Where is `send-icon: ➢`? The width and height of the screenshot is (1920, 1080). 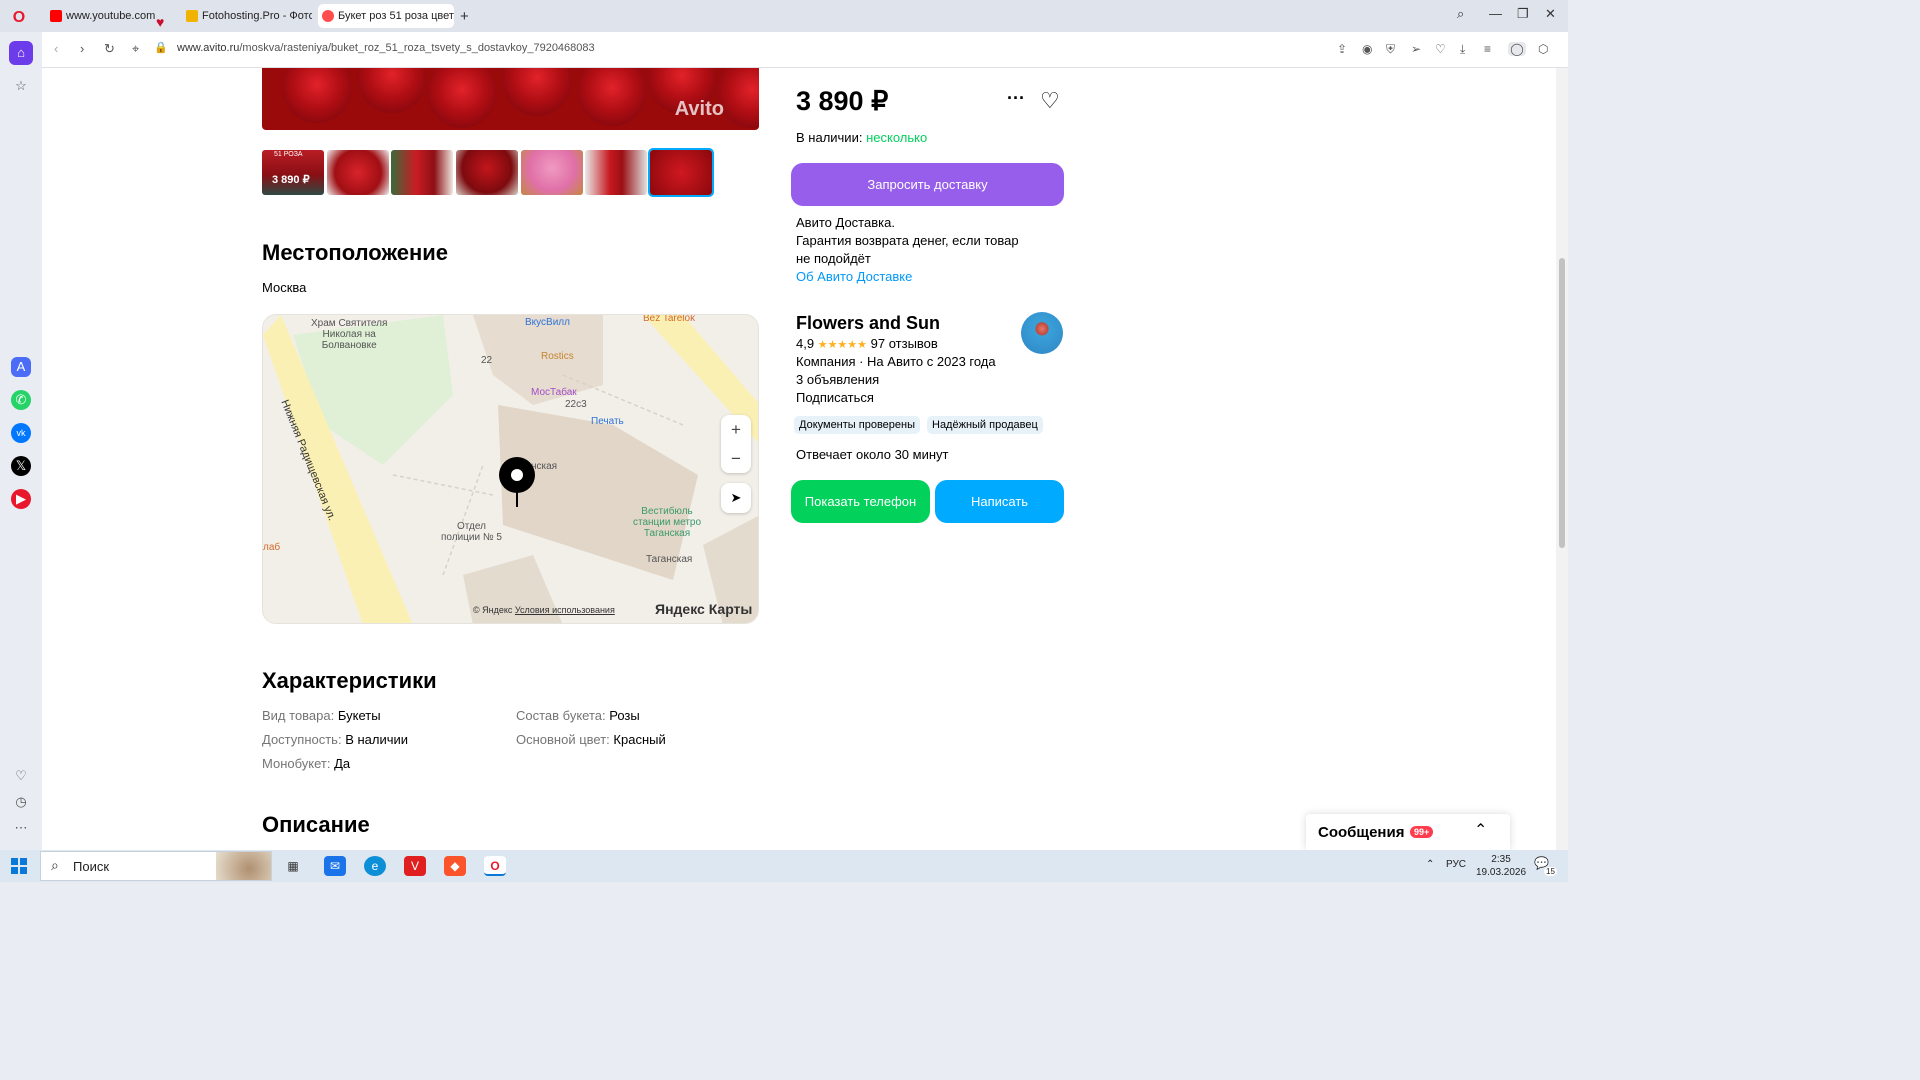
send-icon: ➢ is located at coordinates (1416, 49).